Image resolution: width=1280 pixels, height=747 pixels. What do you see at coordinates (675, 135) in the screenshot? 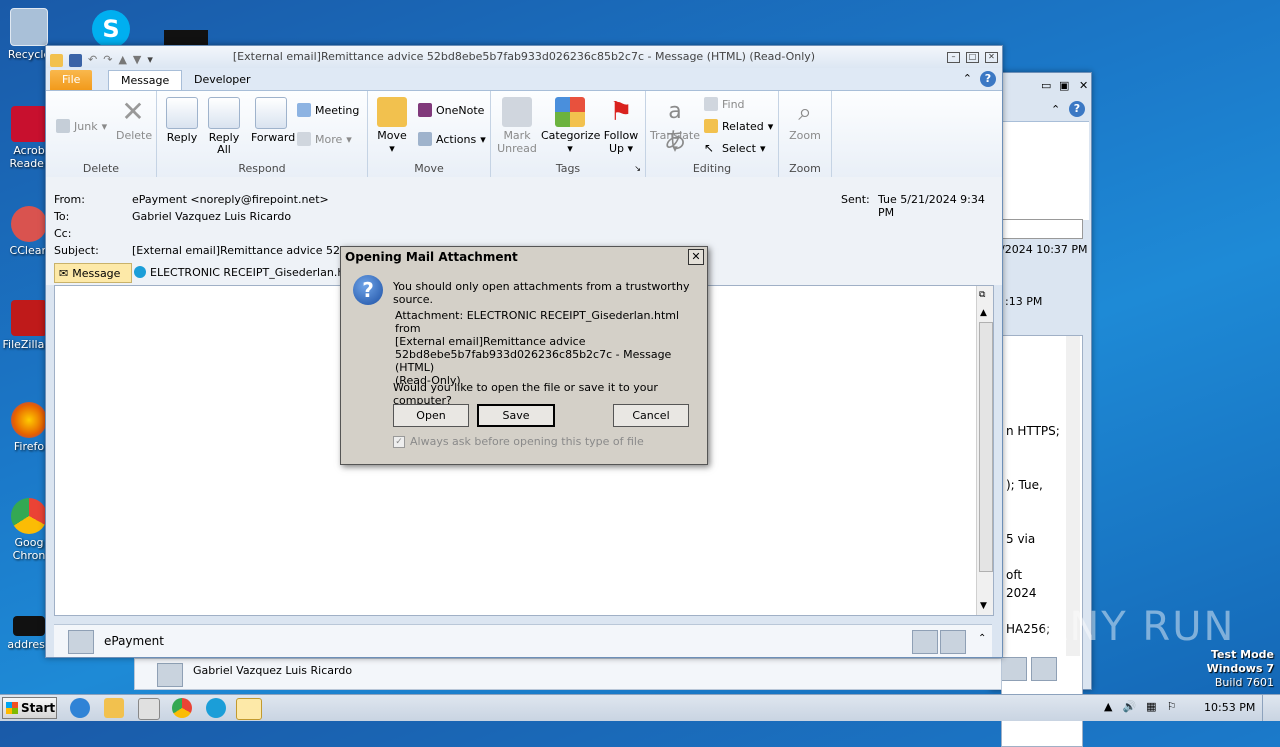
I see `translate-label: Translate` at bounding box center [675, 135].